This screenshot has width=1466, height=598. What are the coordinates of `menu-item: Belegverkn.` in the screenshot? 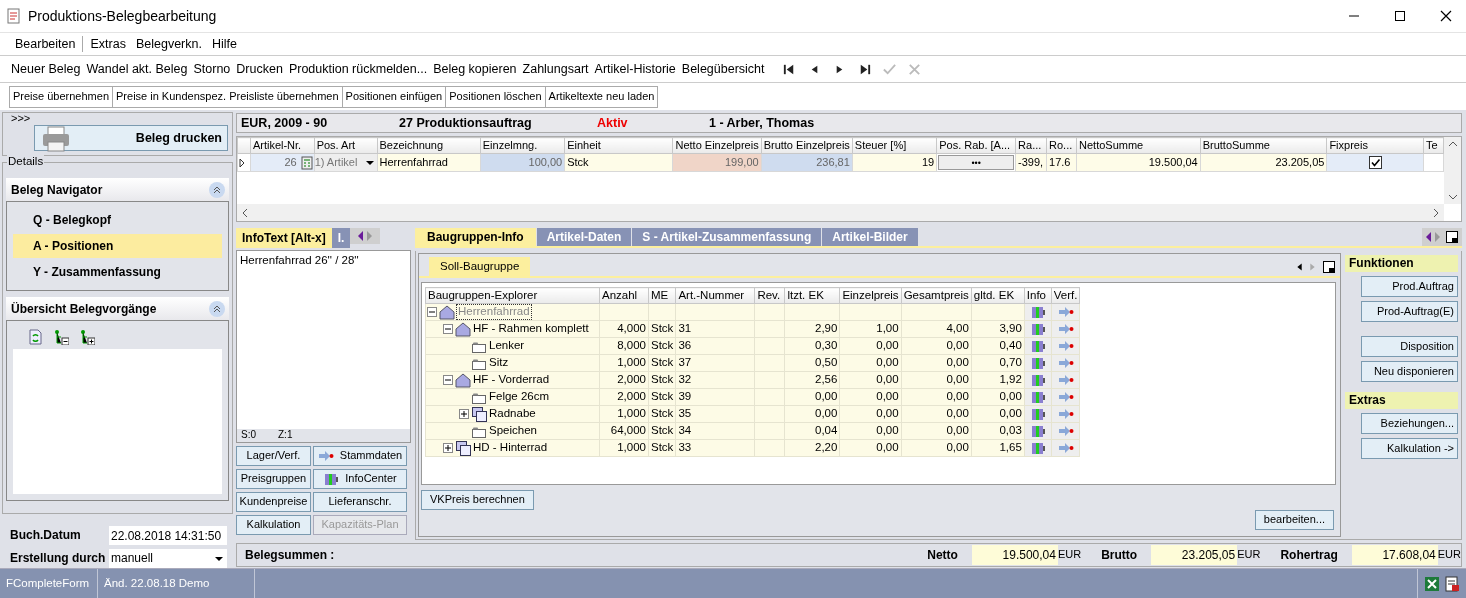 It's located at (168, 44).